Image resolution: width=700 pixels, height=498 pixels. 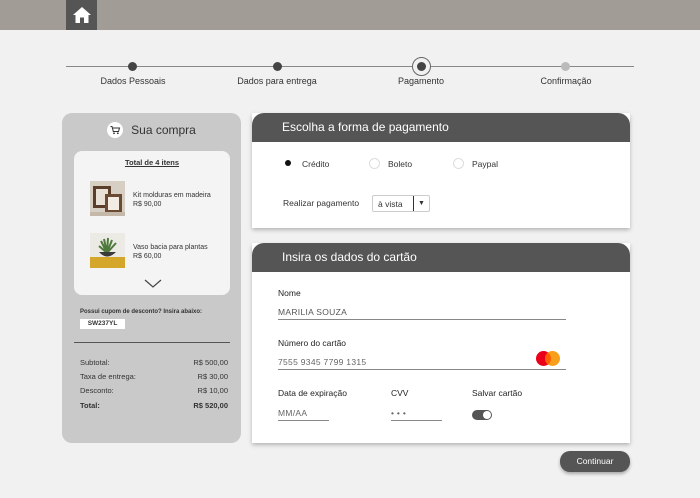 I want to click on summary-label: Taxa de entrega:, so click(x=108, y=376).